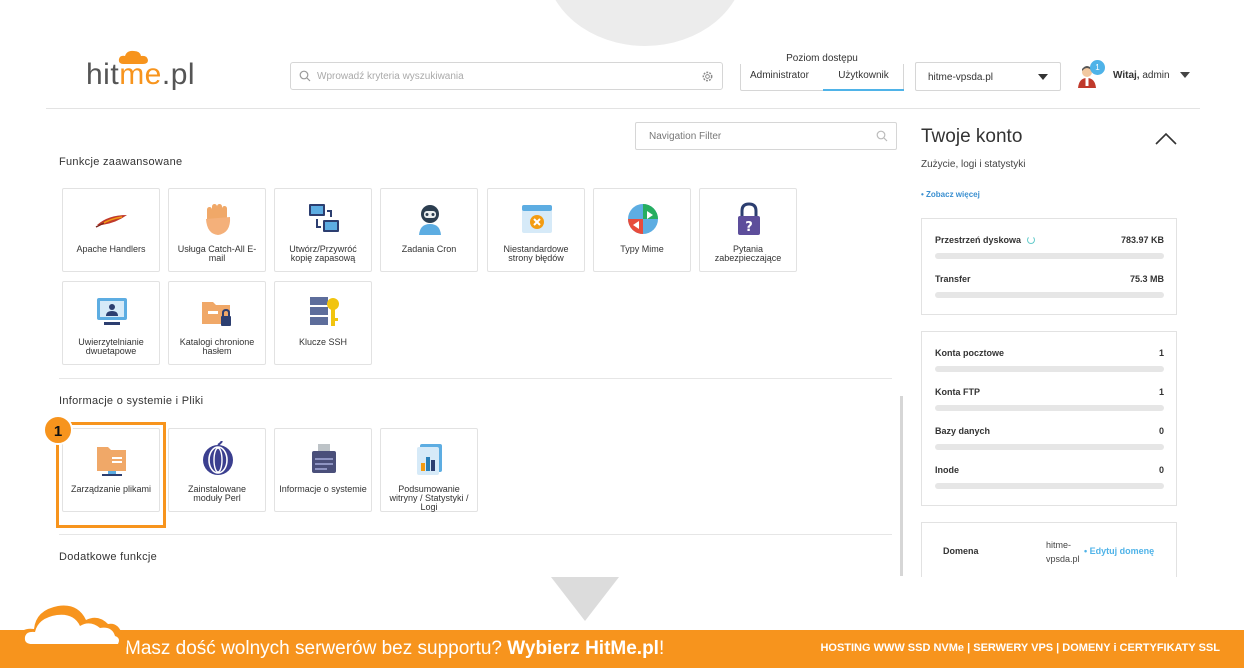 The width and height of the screenshot is (1244, 668). I want to click on tile-system-info: Informacje o systemie, so click(323, 470).